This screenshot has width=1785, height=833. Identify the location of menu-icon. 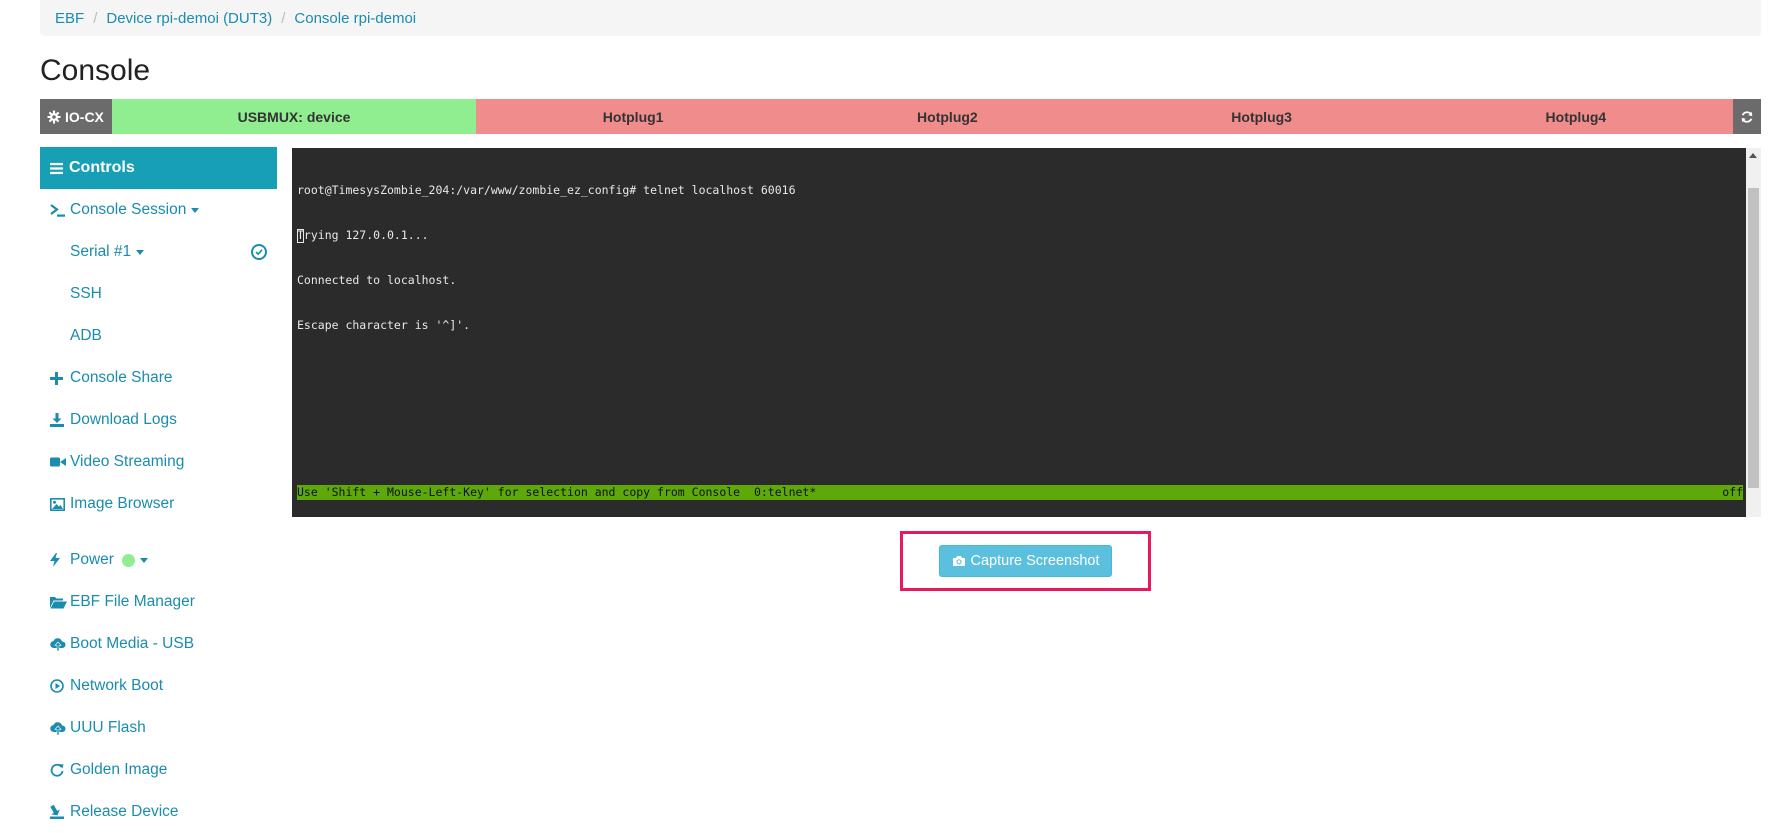
(56, 168).